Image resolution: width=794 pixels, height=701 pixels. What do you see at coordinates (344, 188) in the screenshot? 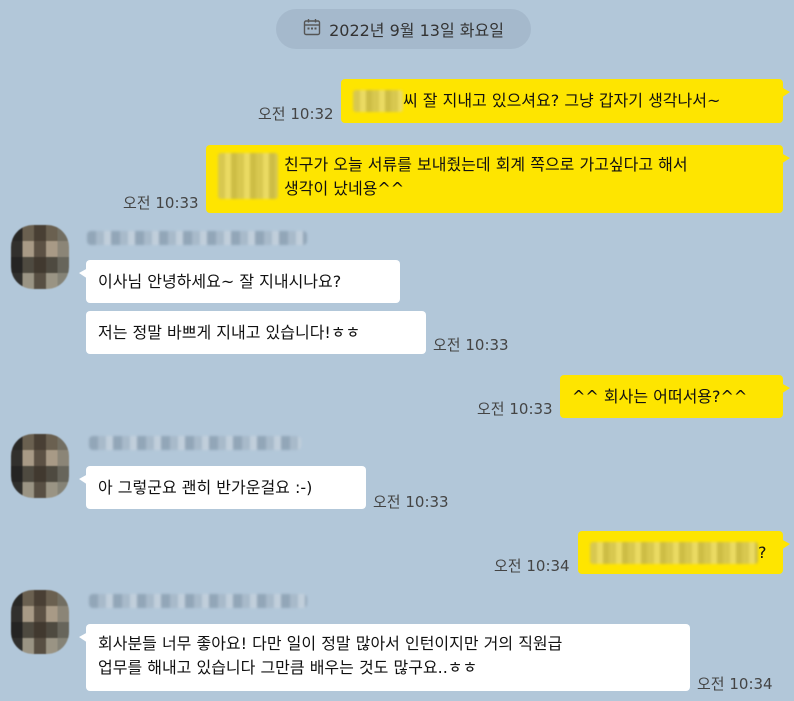
I see `message-text-line: 생각이 났네용^^` at bounding box center [344, 188].